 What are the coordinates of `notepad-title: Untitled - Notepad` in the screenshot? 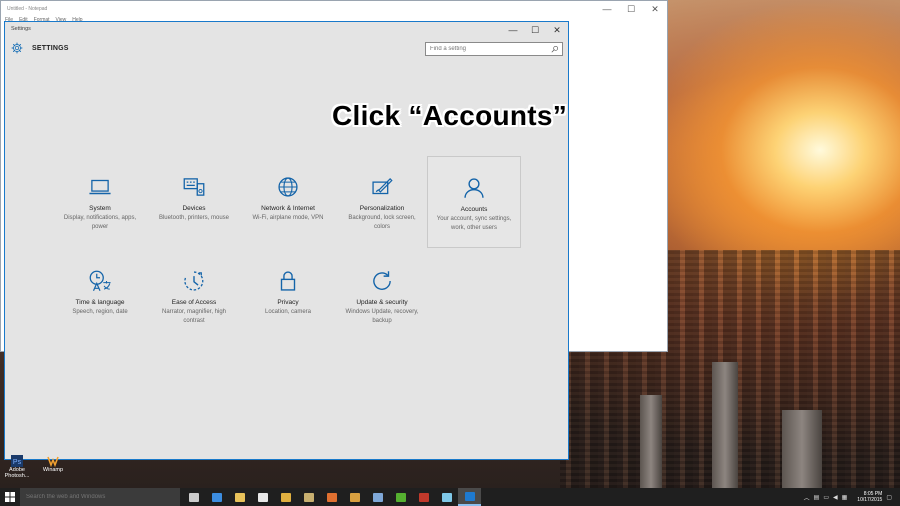 It's located at (27, 9).